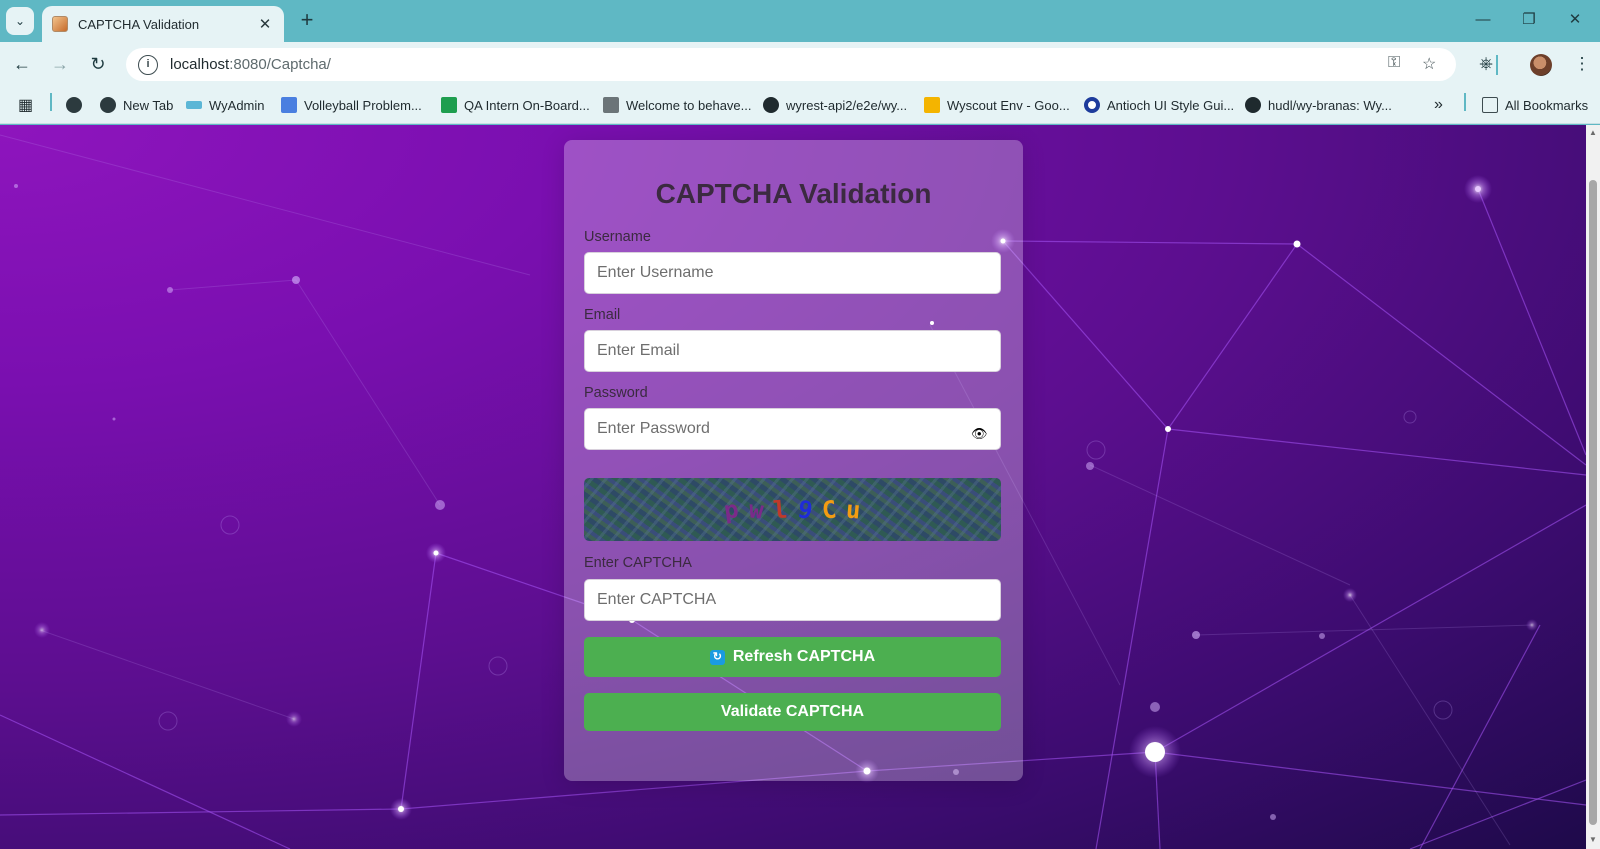  I want to click on folder-icon, so click(1490, 105).